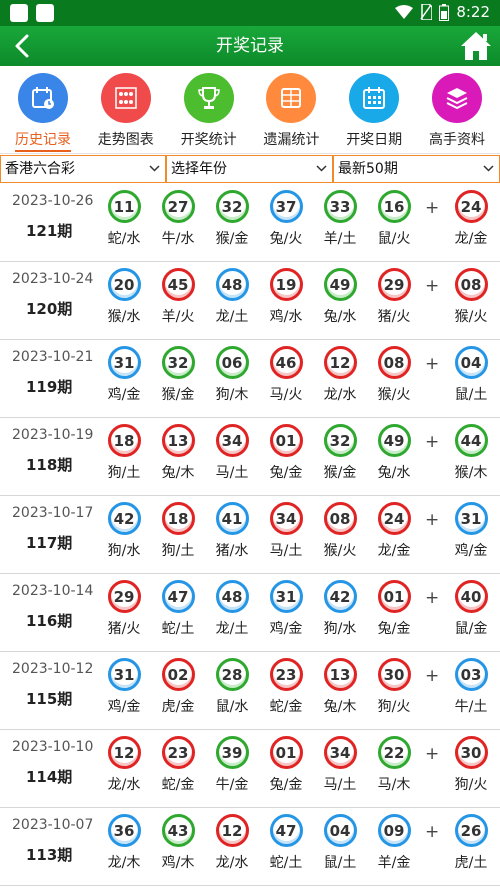 Image resolution: width=500 pixels, height=890 pixels. I want to click on ball-zodiac: 鸡/金, so click(124, 395).